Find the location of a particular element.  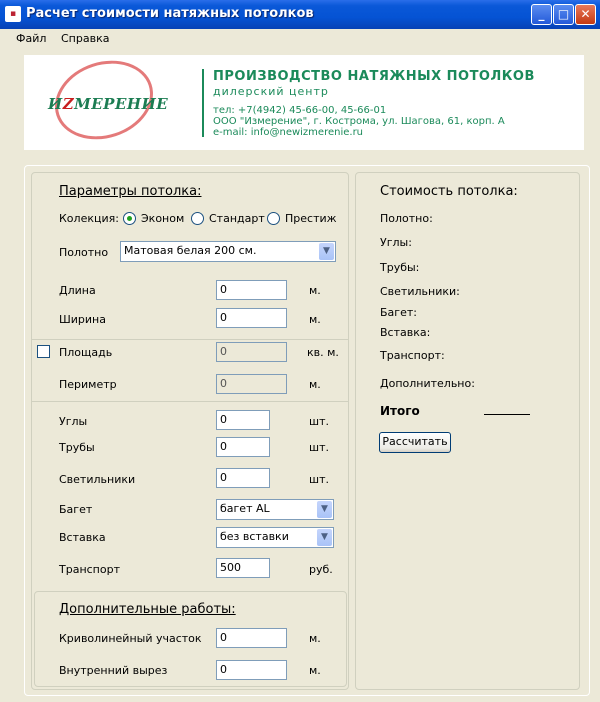

pipes-unit: шт. is located at coordinates (319, 447).